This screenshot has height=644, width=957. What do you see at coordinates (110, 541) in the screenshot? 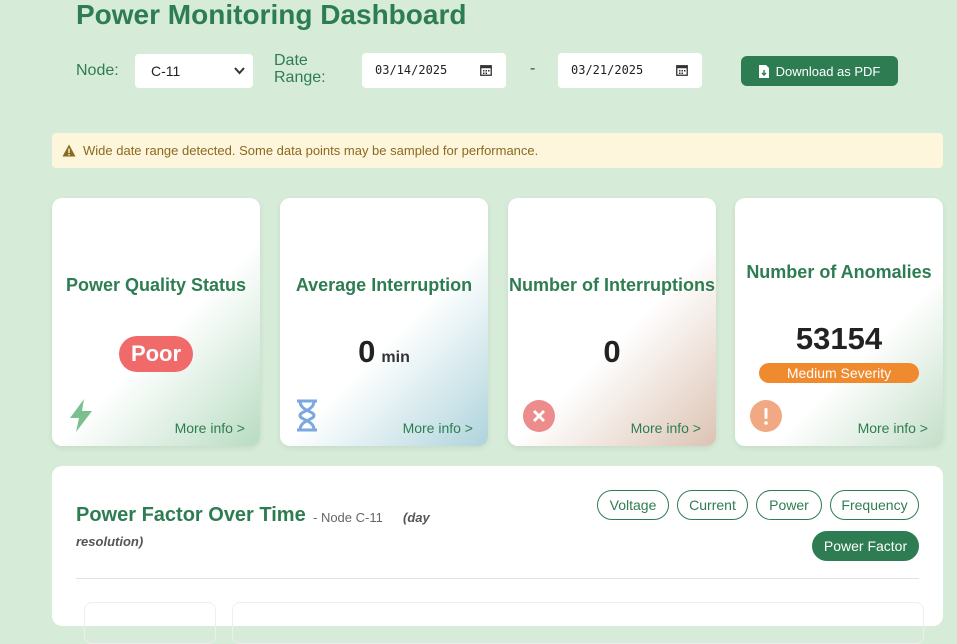
I see `chart-resolution-cont: resolution)` at bounding box center [110, 541].